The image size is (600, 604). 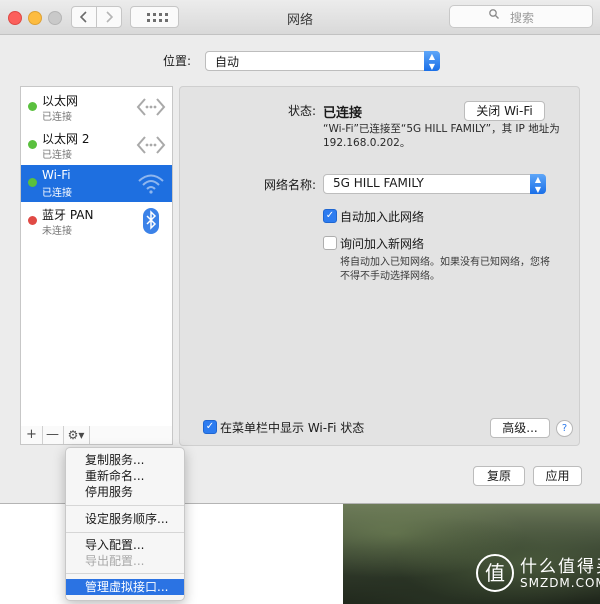 I want to click on auto-join-label: 自动加入此网络, so click(x=382, y=217).